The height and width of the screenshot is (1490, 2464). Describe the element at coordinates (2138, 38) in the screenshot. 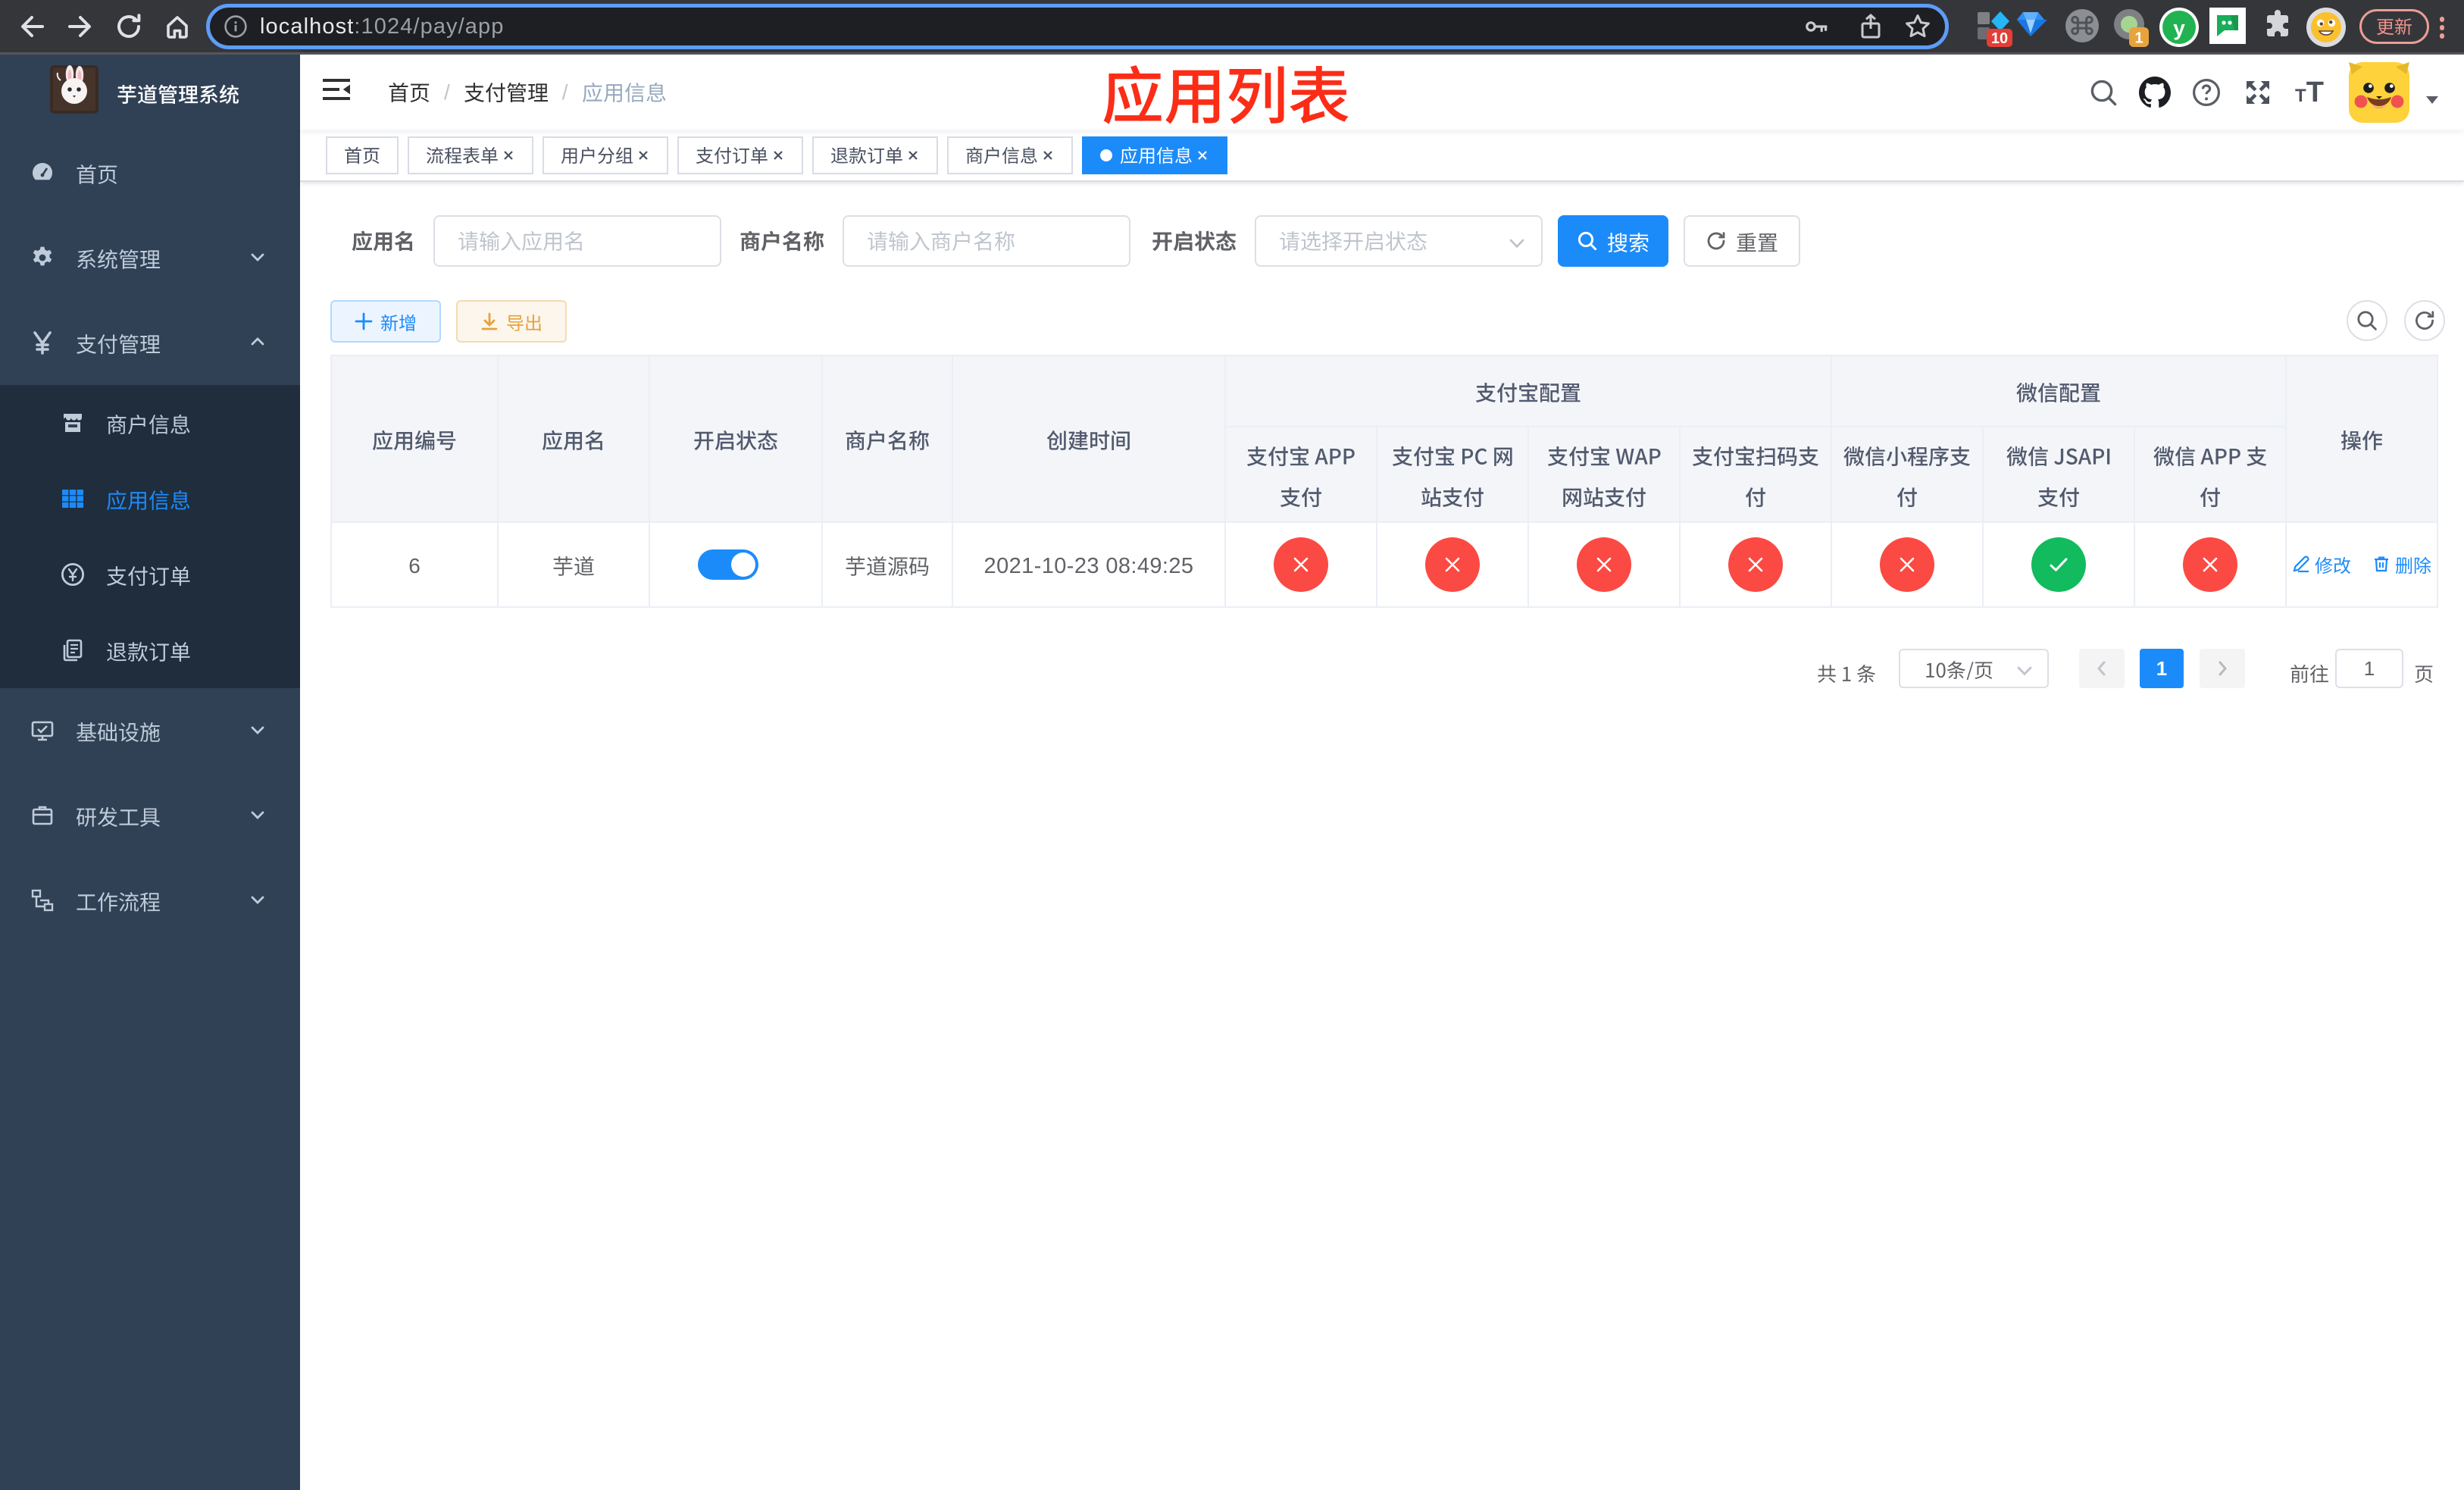

I see `svg-text: 1` at that location.